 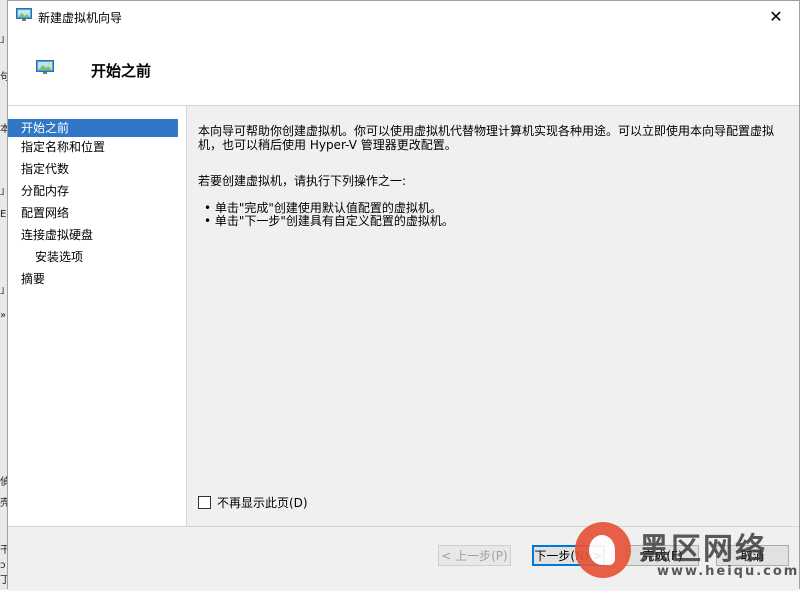 What do you see at coordinates (93, 128) in the screenshot?
I see `step-item-before-you-begin: 开始之前` at bounding box center [93, 128].